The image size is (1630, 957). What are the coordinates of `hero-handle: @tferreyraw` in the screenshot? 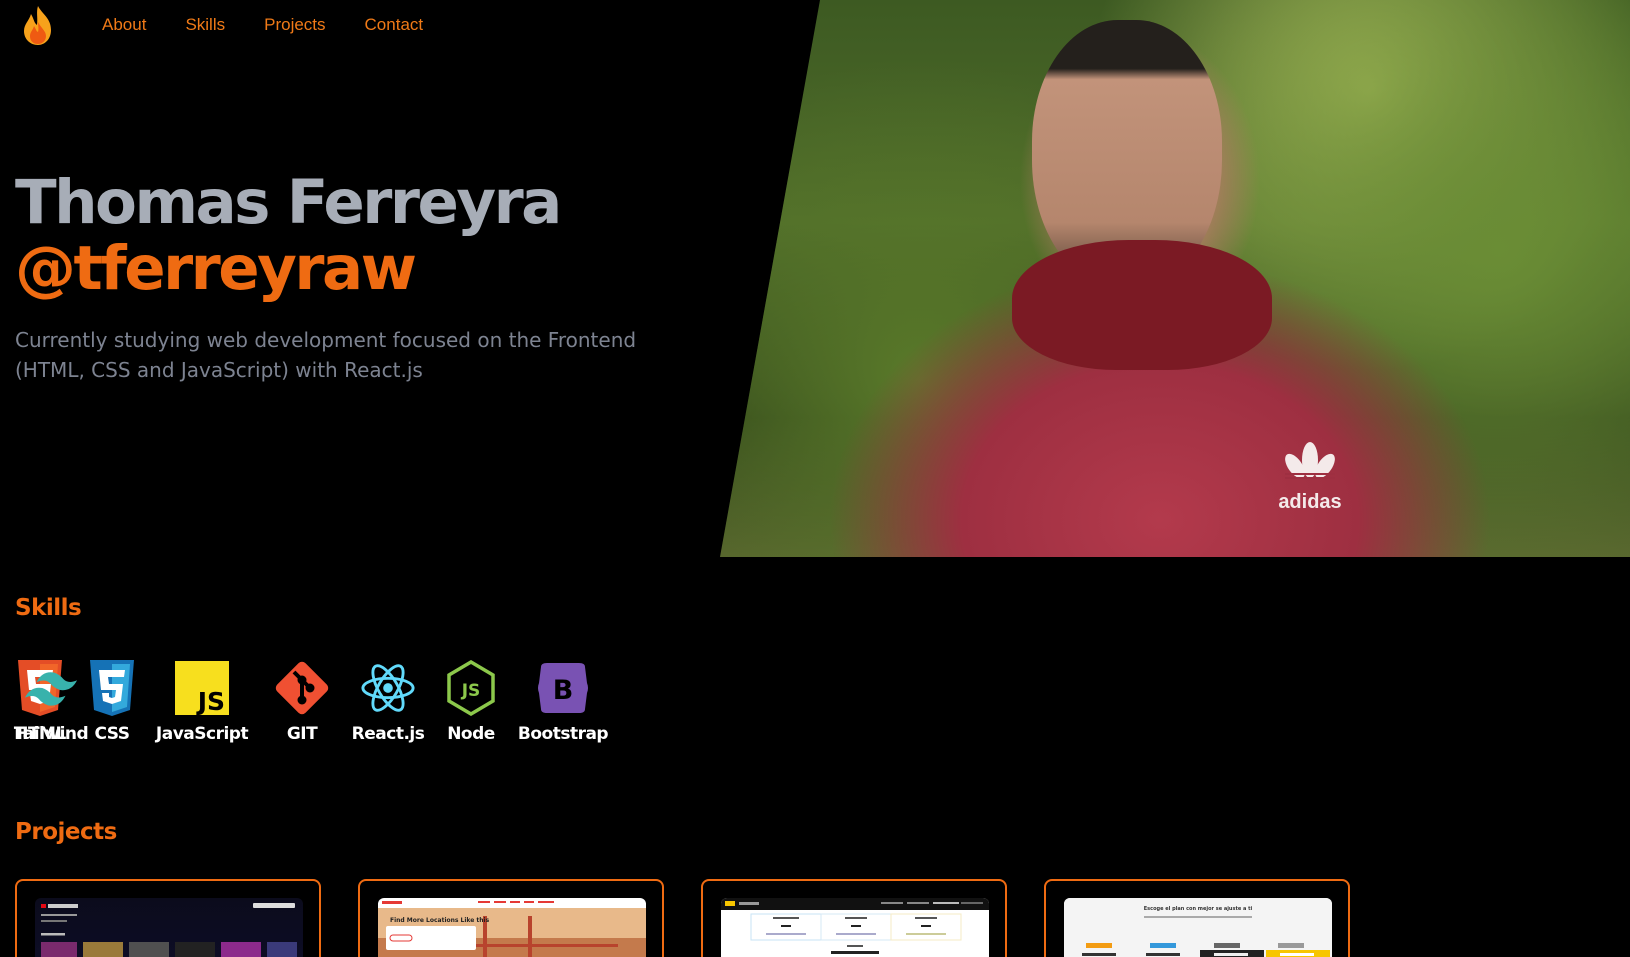 It's located at (216, 268).